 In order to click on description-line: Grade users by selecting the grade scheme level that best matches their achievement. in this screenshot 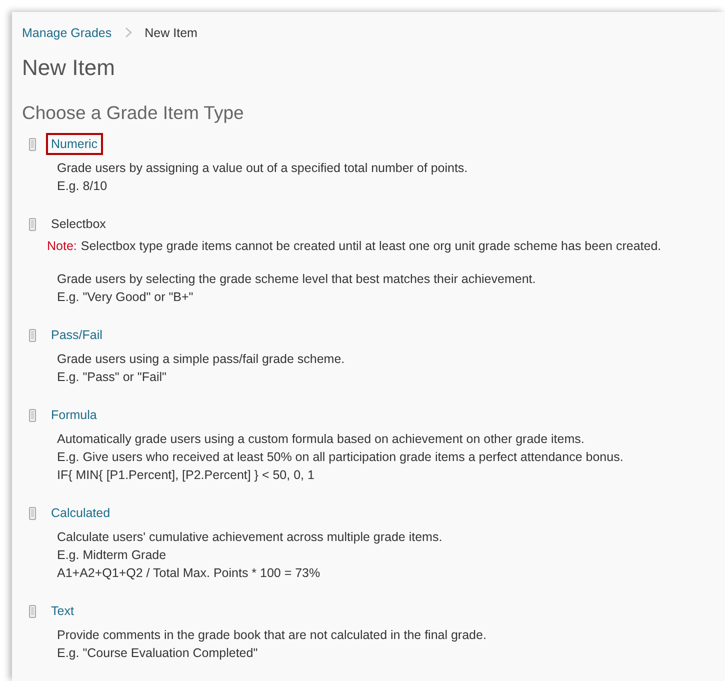, I will do `click(297, 279)`.